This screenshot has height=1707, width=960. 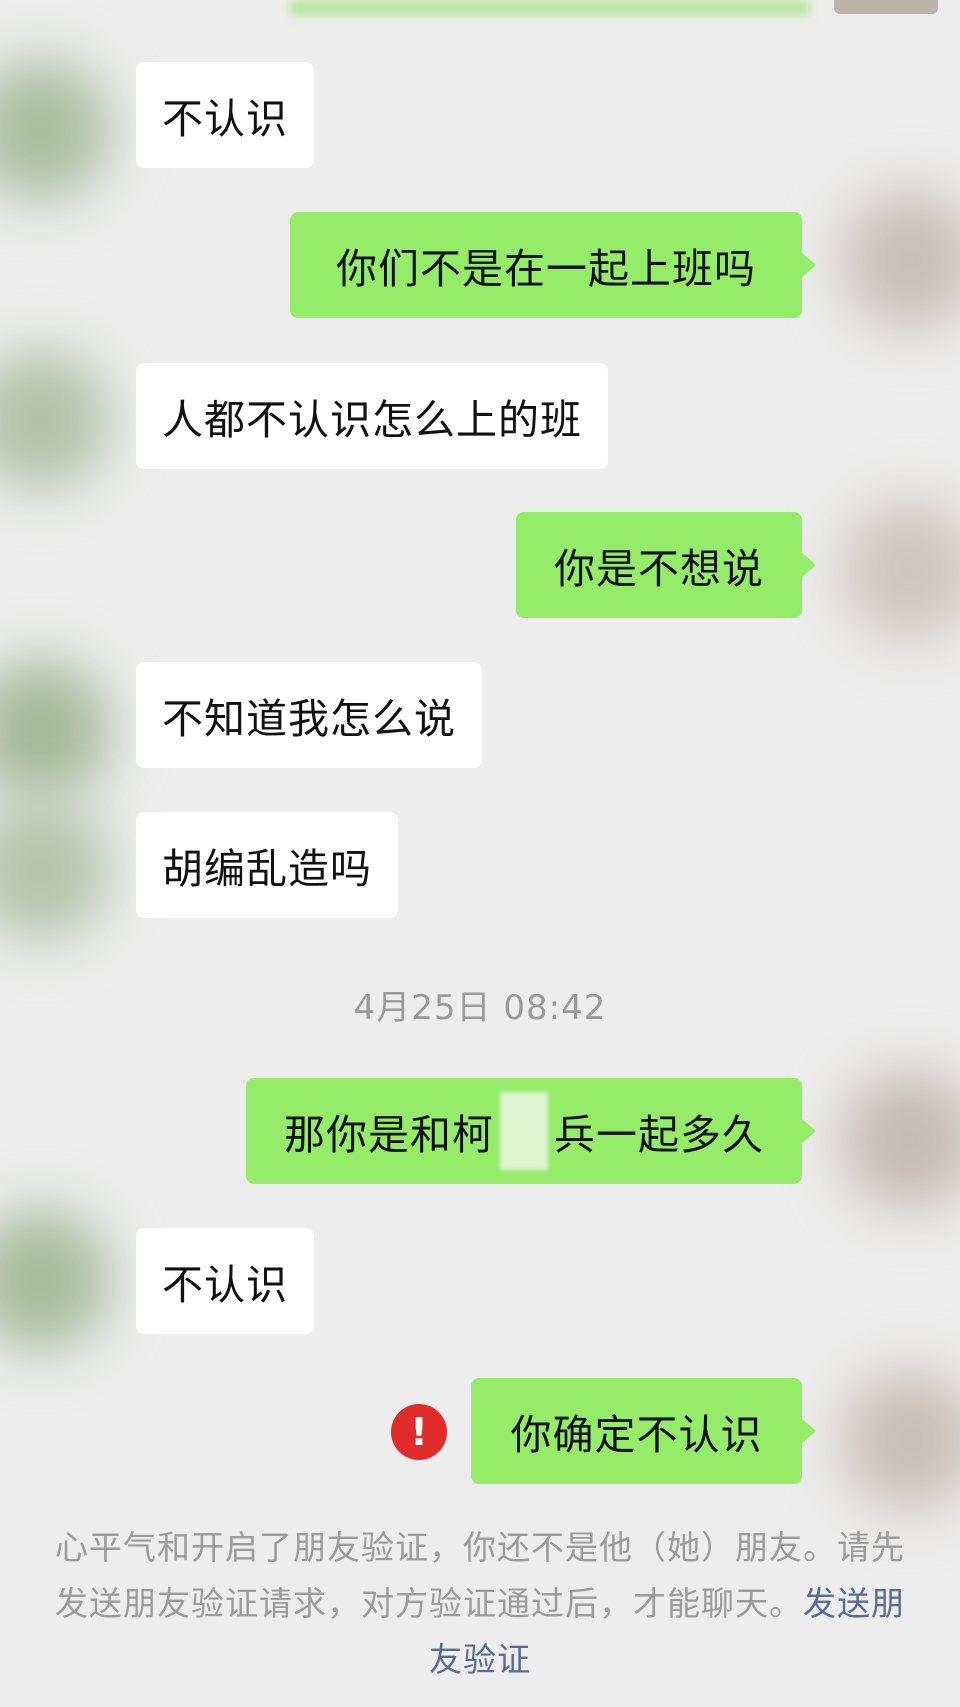 I want to click on incoming-message: 不知道我怎么说, so click(x=309, y=715).